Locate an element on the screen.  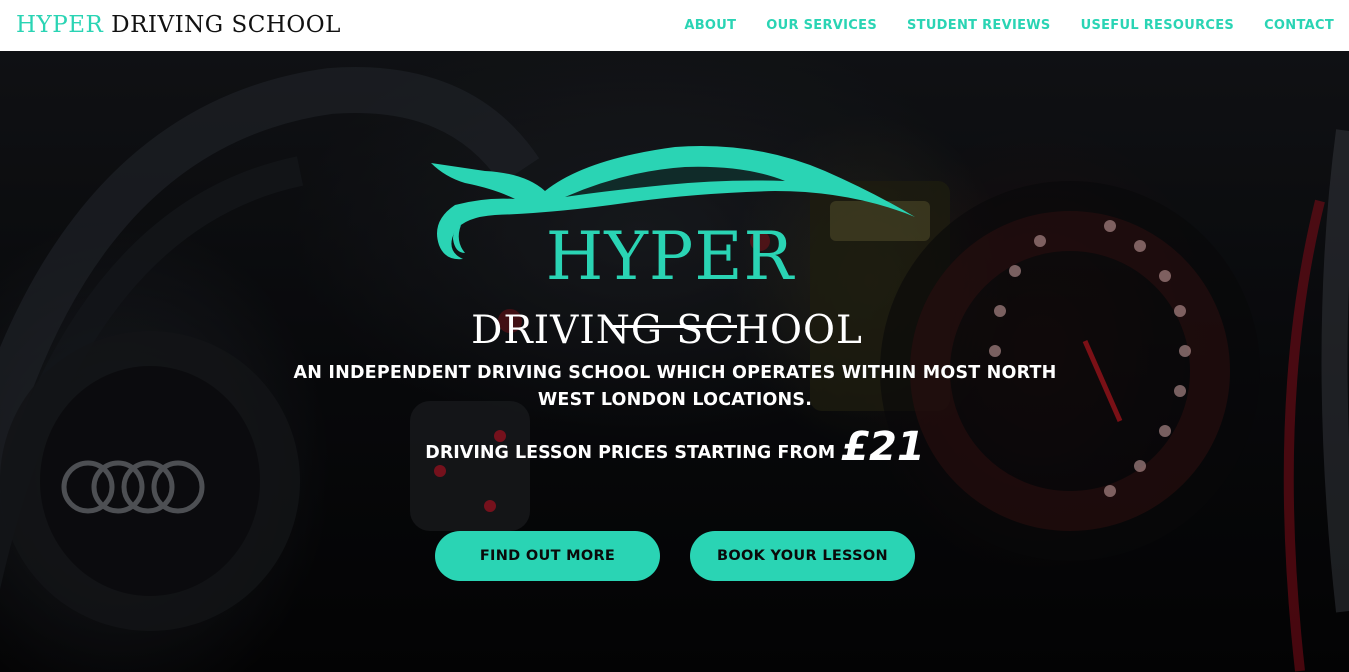
brand-secondary: DRIVING SCHOOL is located at coordinates (226, 25).